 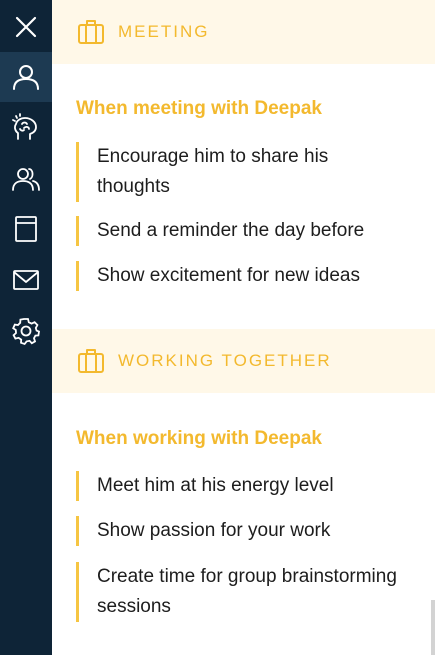 What do you see at coordinates (243, 32) in the screenshot?
I see `section-header-meeting: MEETING` at bounding box center [243, 32].